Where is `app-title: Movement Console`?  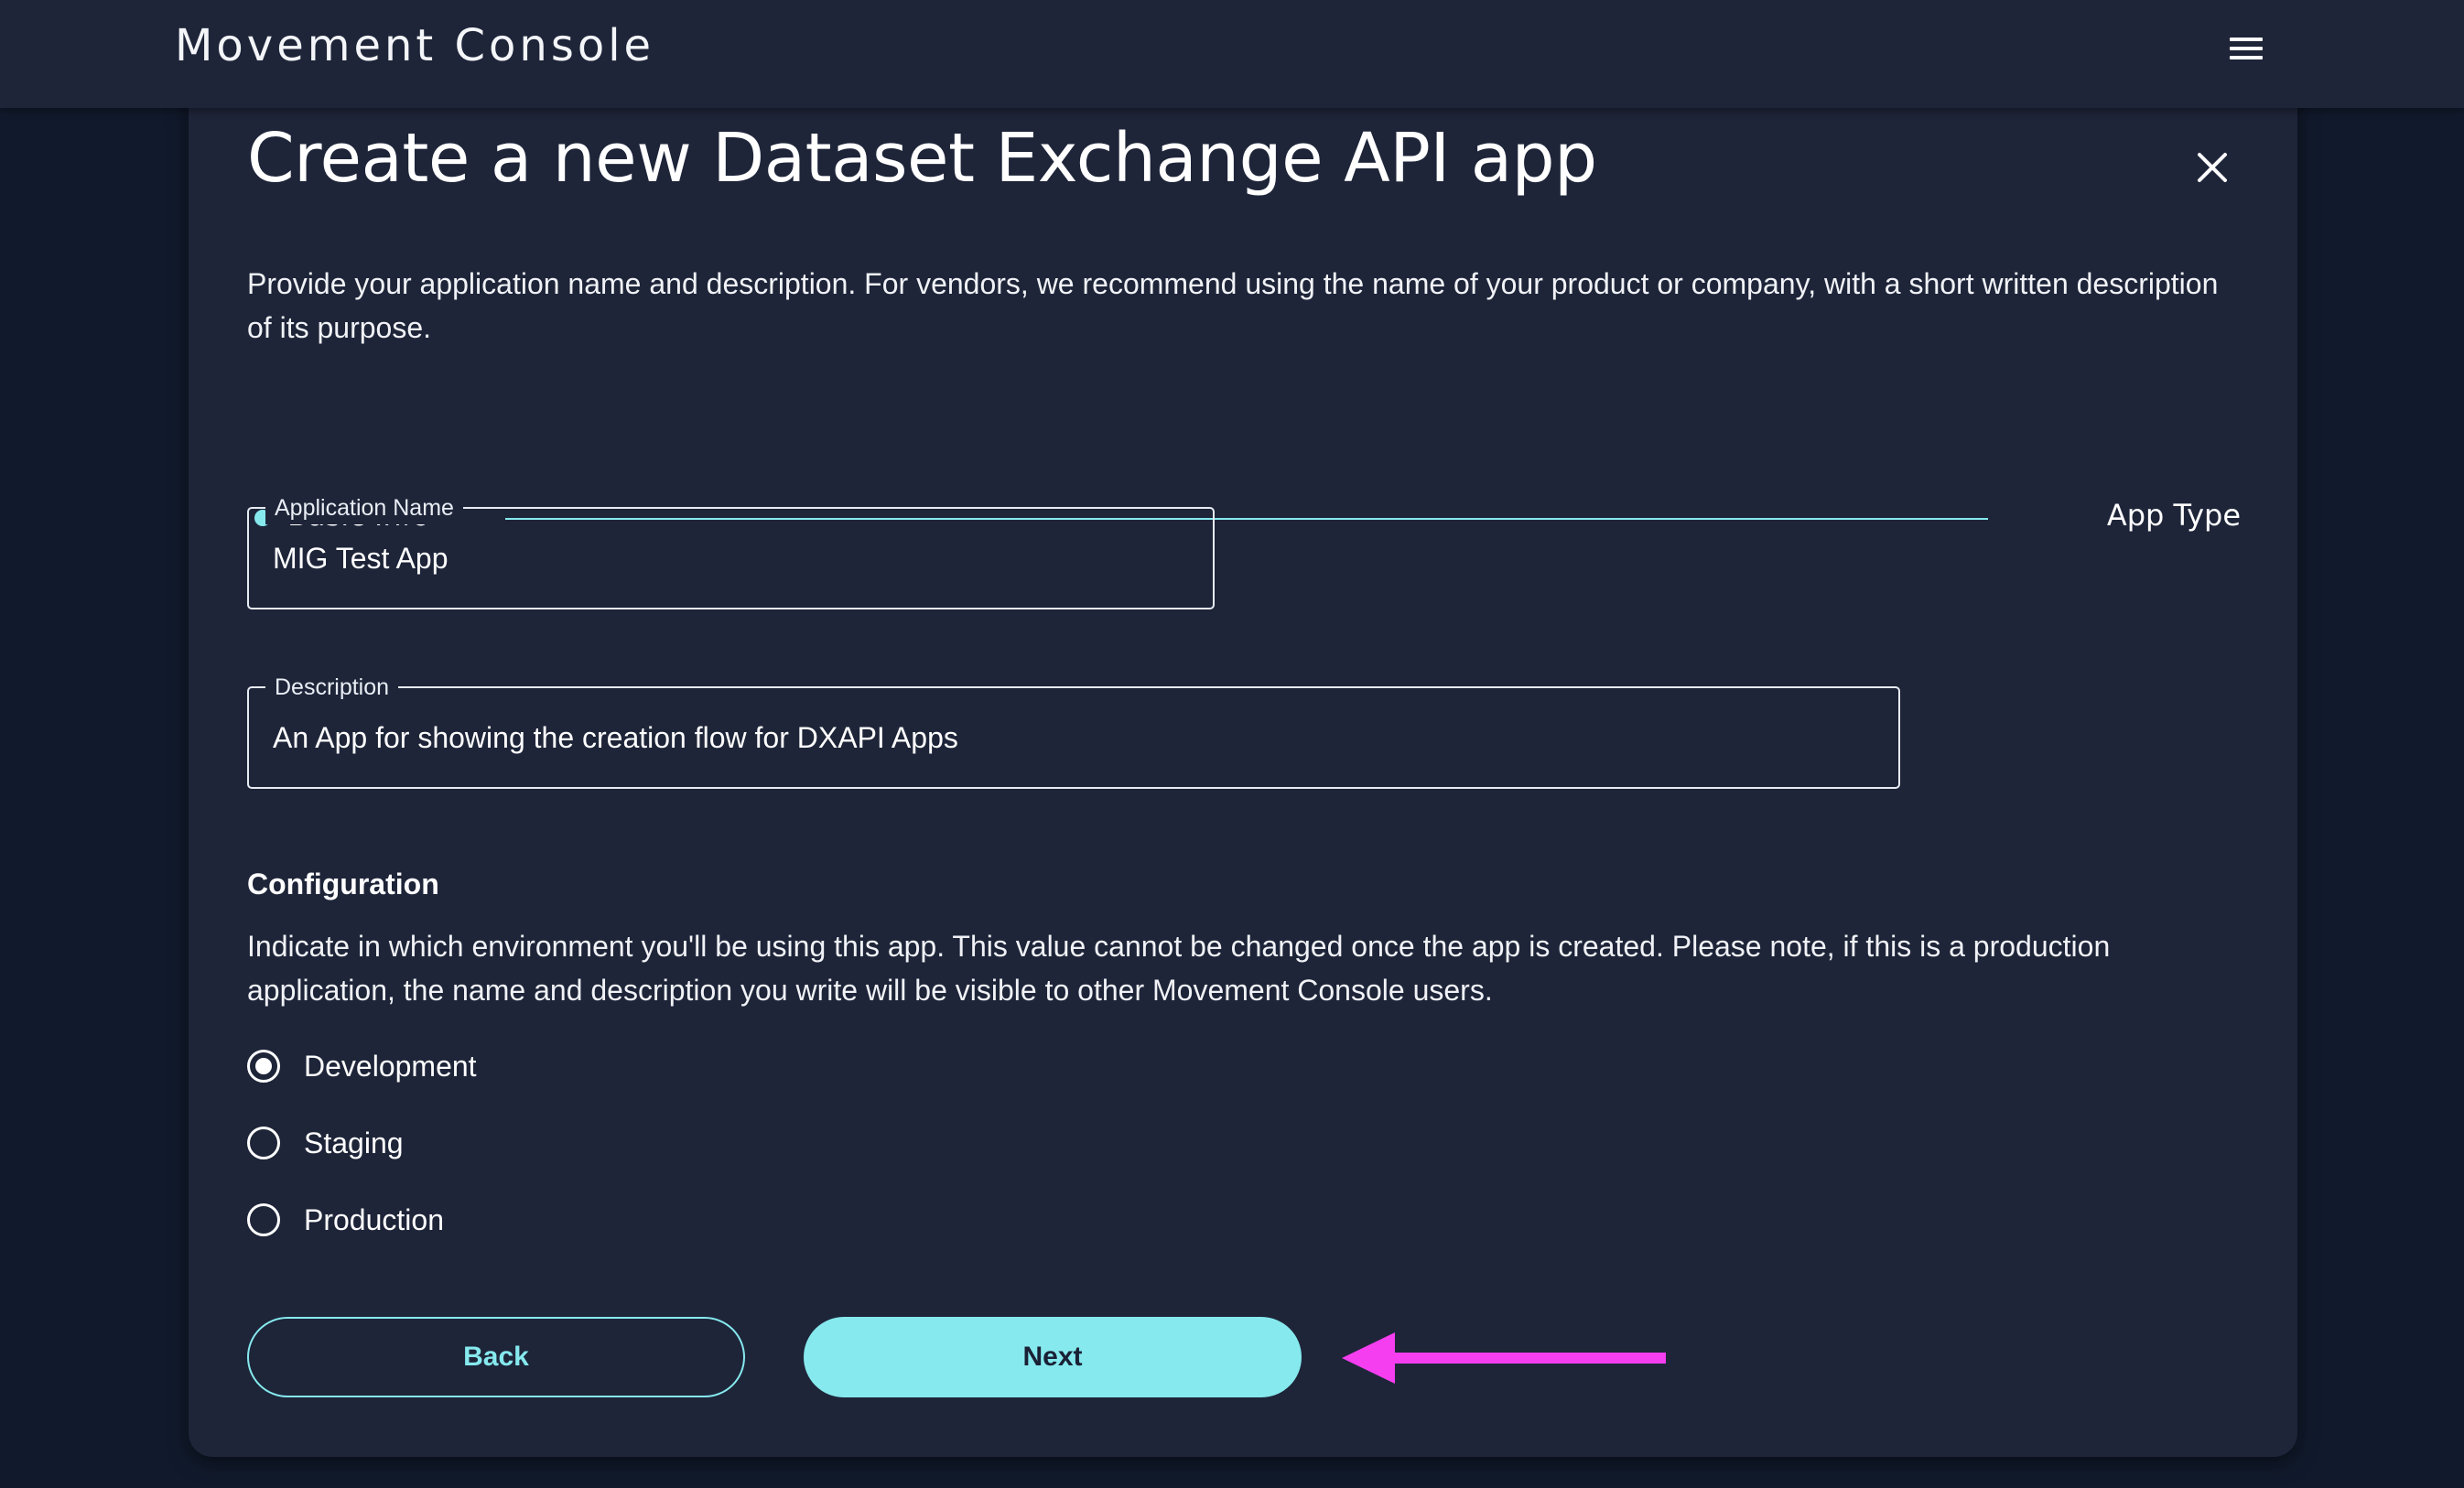 app-title: Movement Console is located at coordinates (415, 45).